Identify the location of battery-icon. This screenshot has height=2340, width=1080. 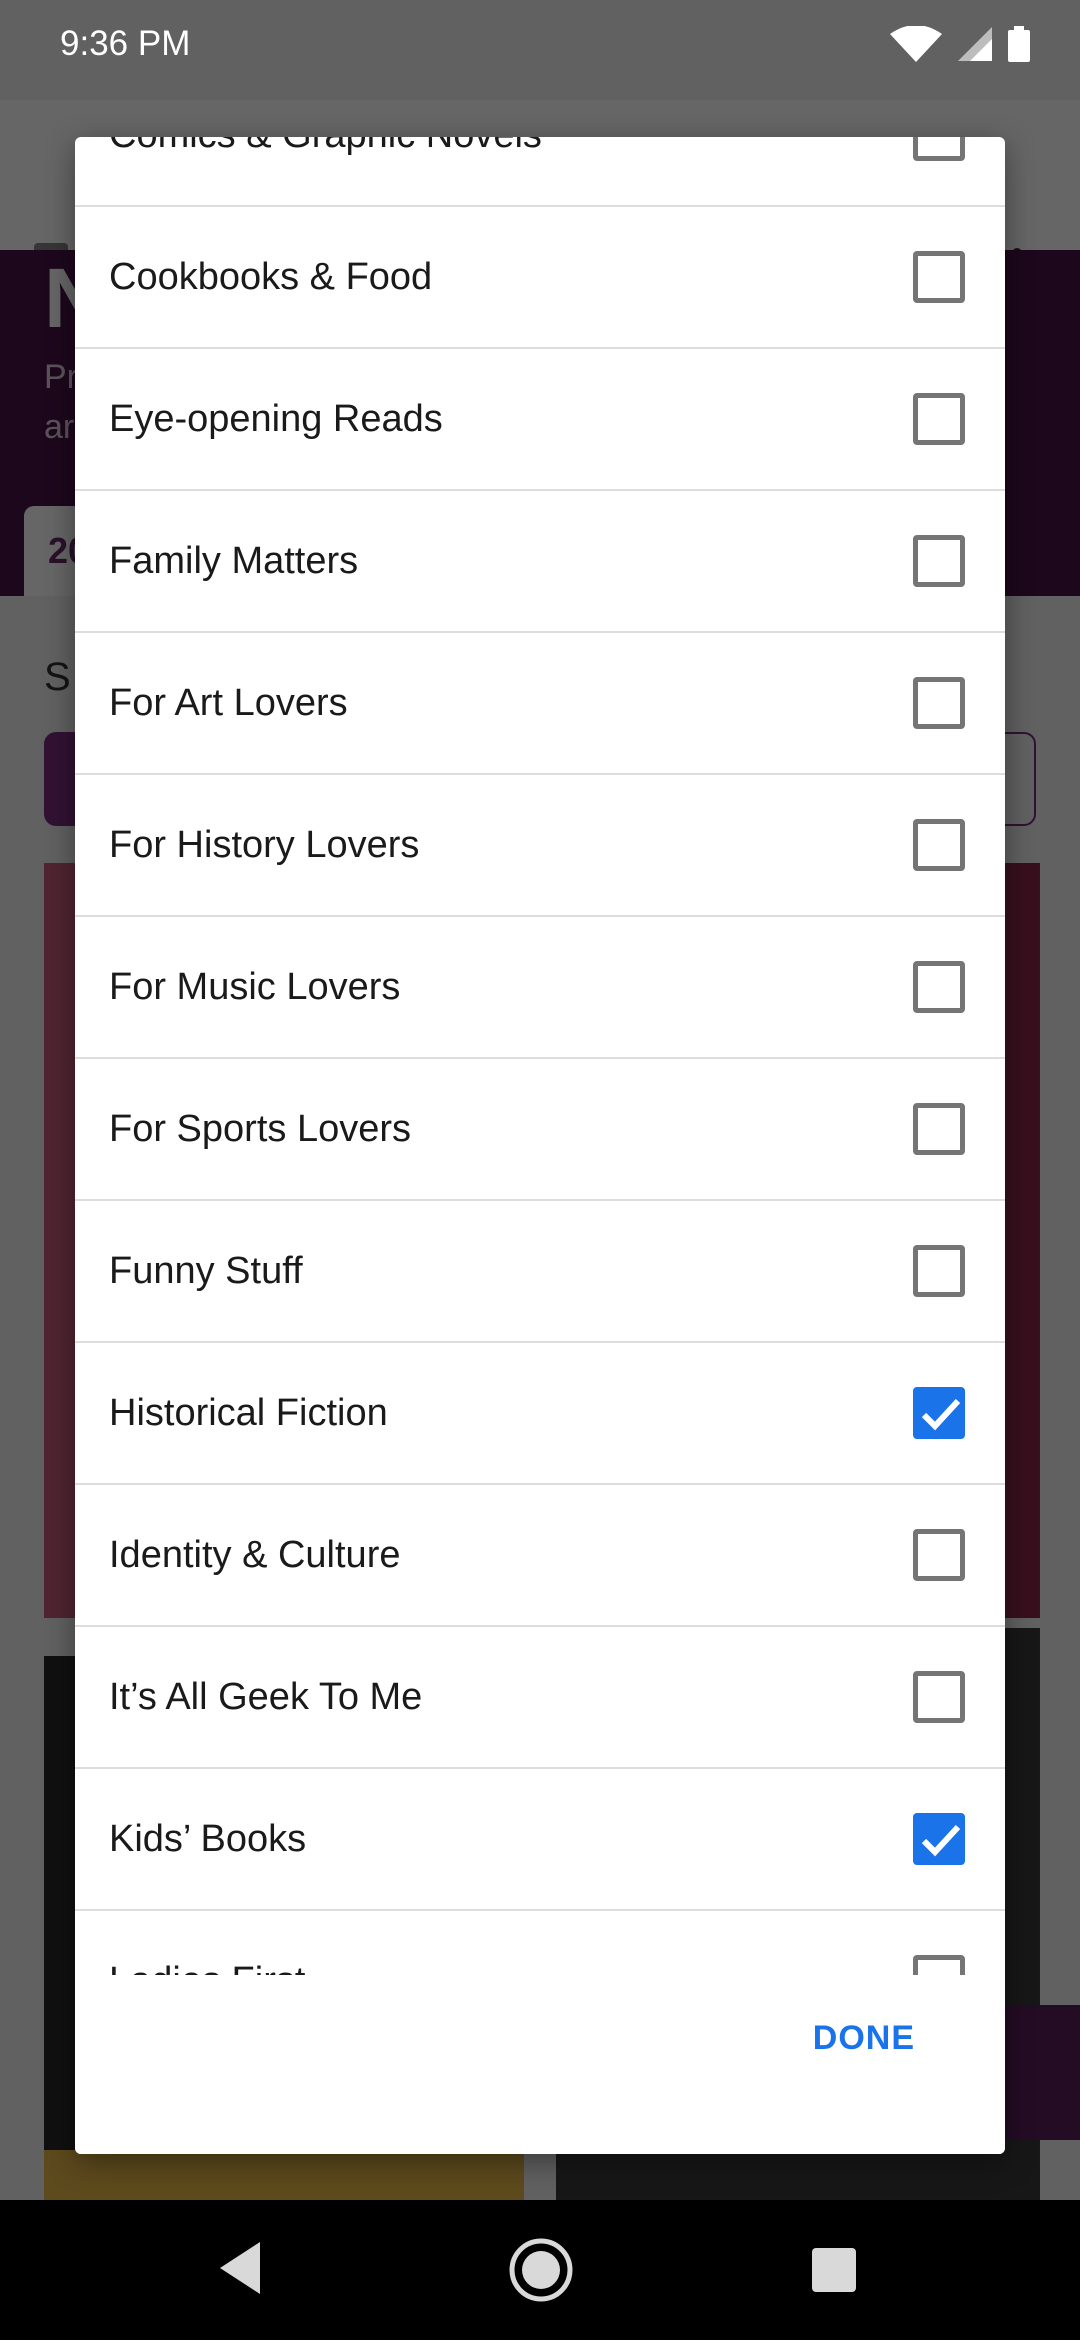
(1019, 44).